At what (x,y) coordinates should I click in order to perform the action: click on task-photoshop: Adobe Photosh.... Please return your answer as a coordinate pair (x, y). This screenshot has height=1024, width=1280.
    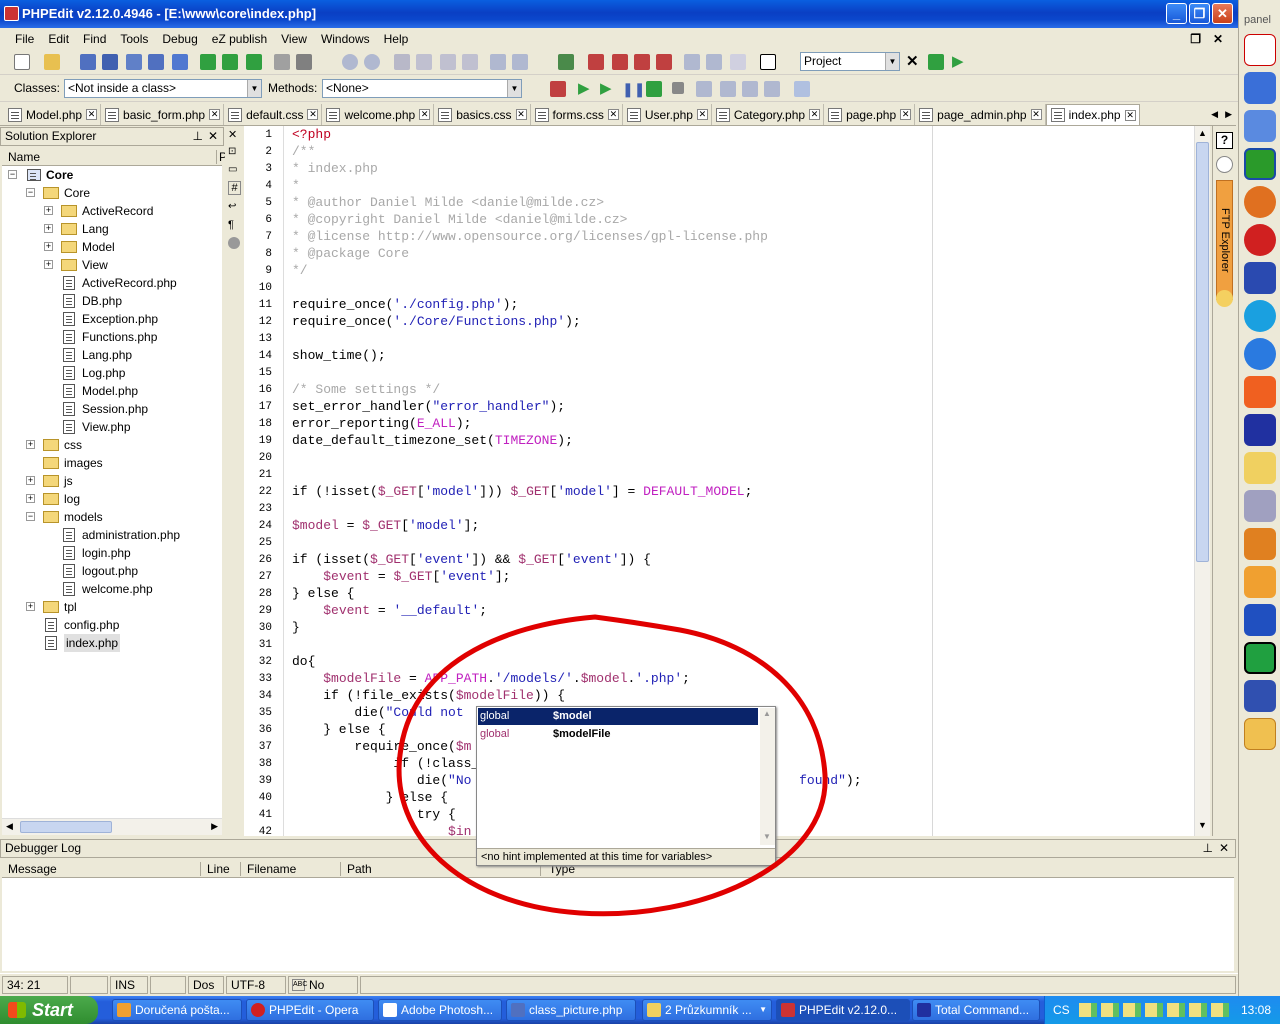
    Looking at the image, I should click on (440, 1010).